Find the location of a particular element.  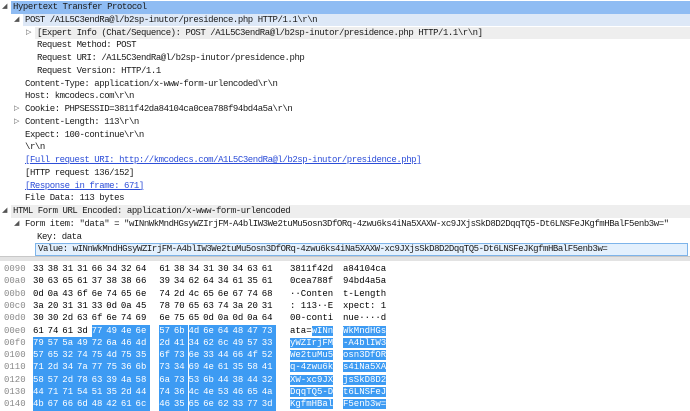

hex-byte: 6d is located at coordinates (84, 404).